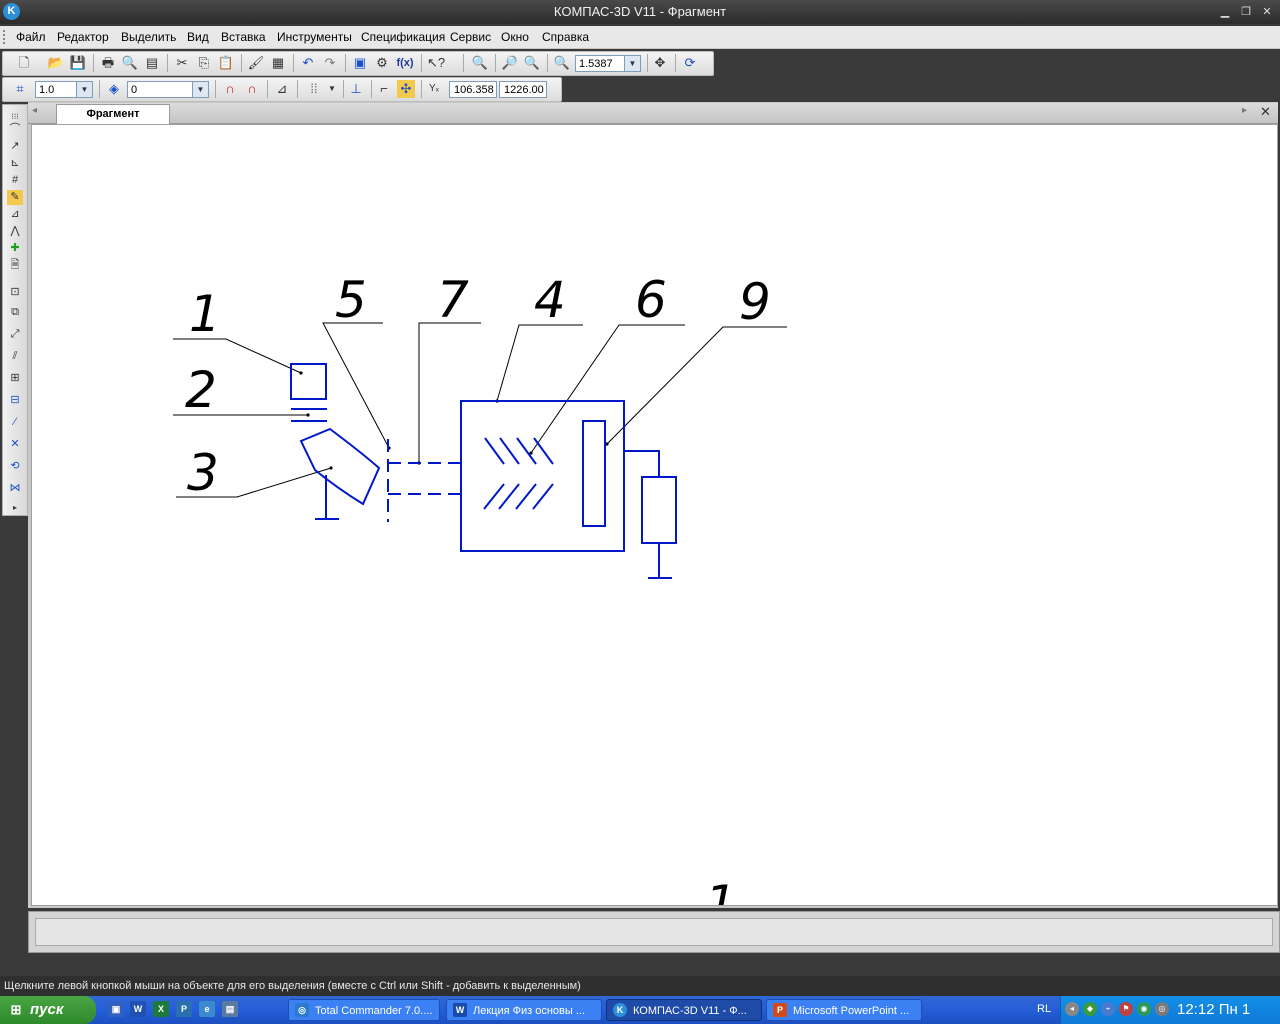  What do you see at coordinates (382, 63) in the screenshot?
I see `library-icon: ⚙` at bounding box center [382, 63].